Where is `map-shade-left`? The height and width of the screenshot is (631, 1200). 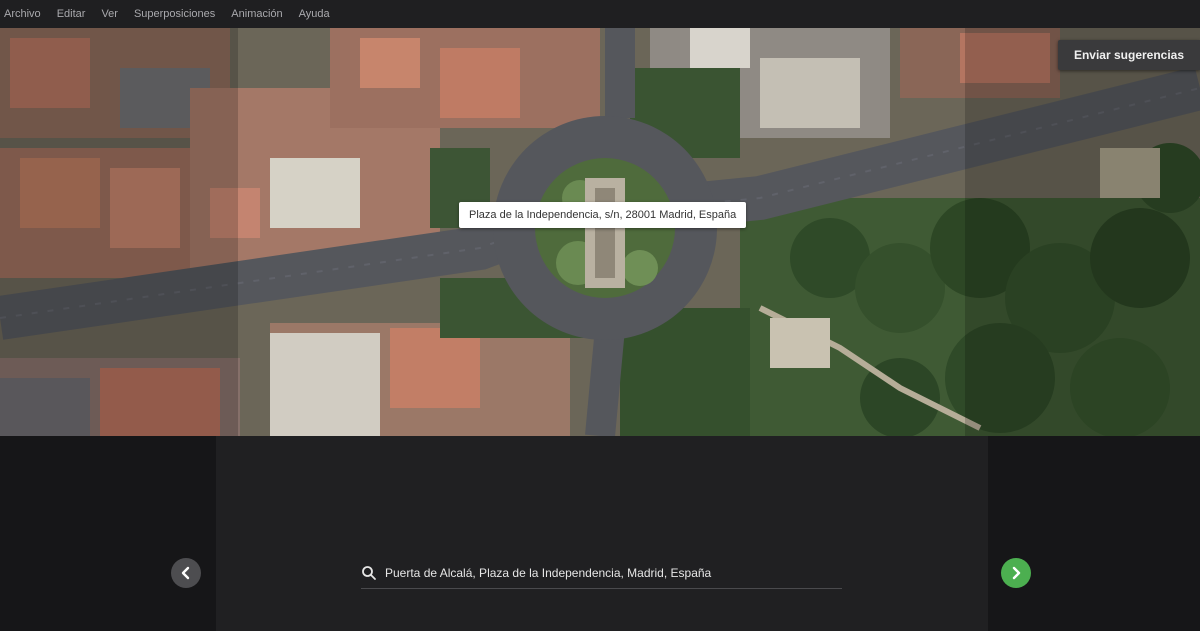
map-shade-left is located at coordinates (119, 232).